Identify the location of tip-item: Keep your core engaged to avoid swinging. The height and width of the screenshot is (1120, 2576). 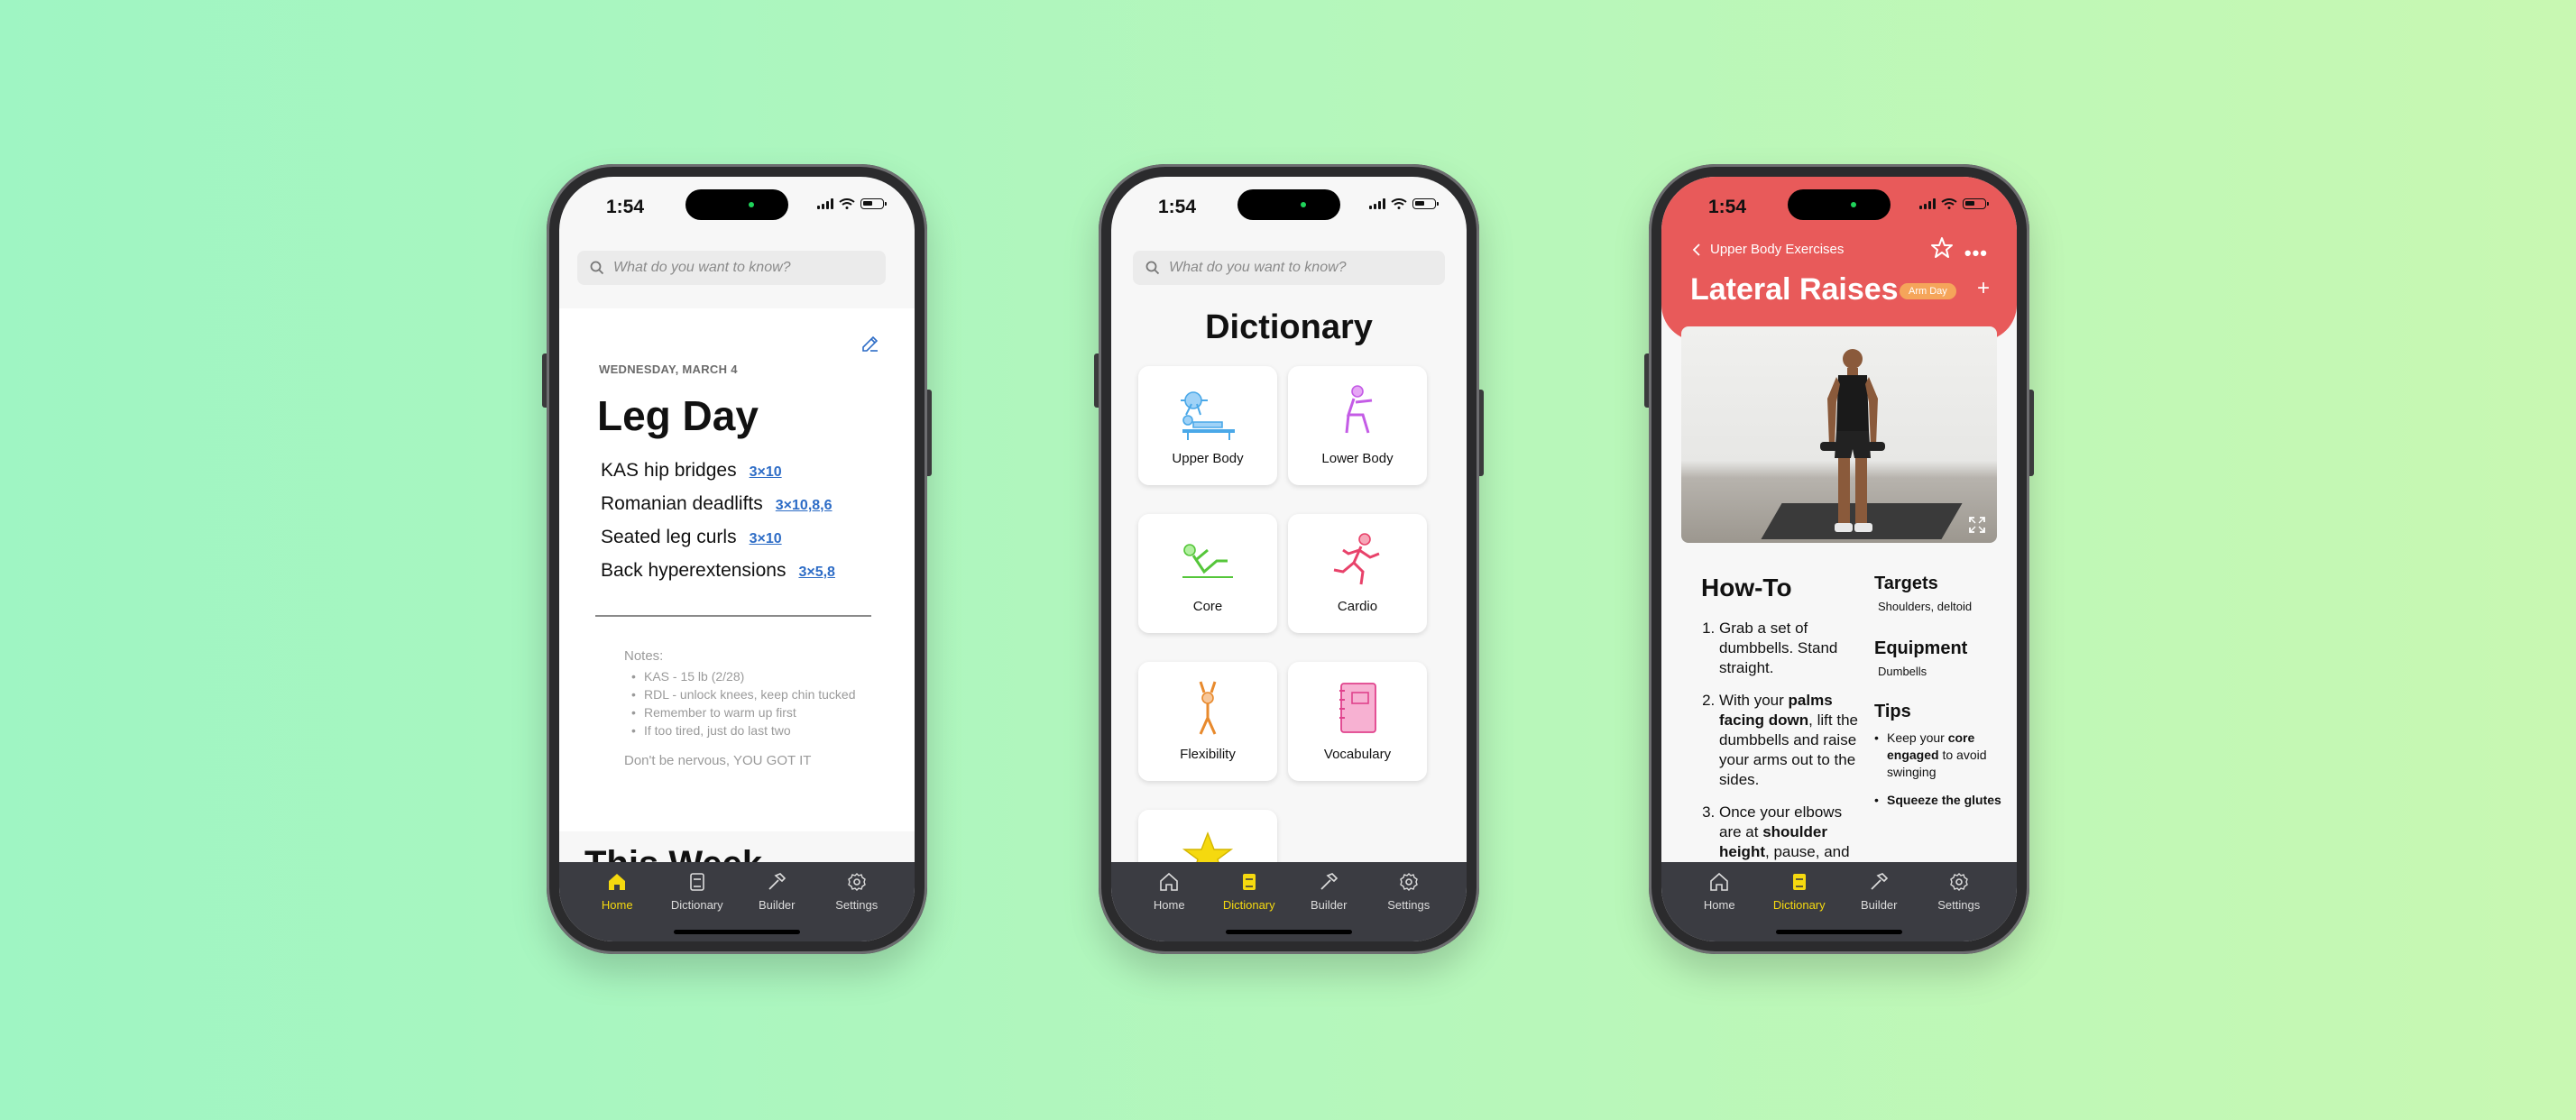
(1942, 755).